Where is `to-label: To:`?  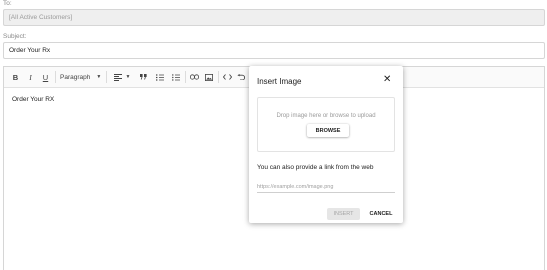 to-label: To: is located at coordinates (7, 3).